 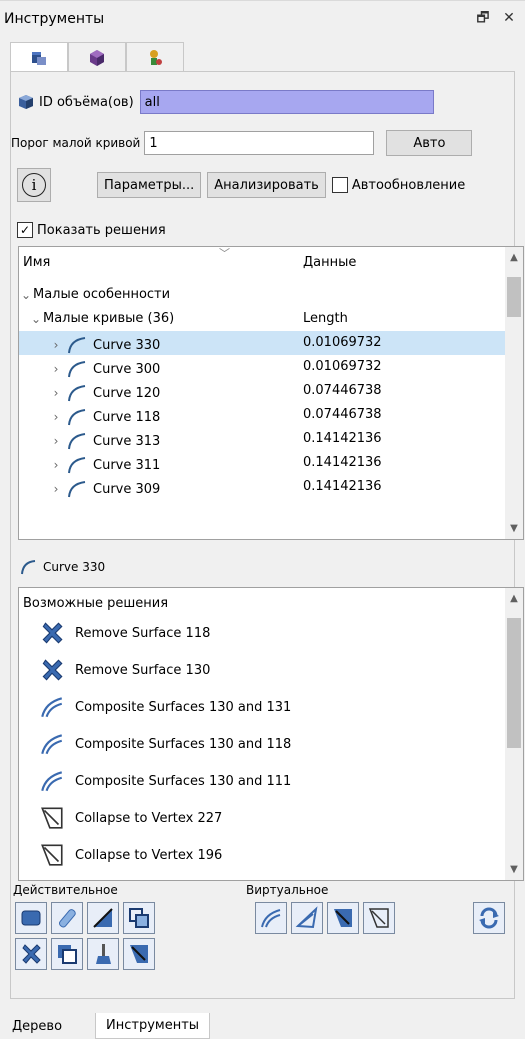 I want to click on collapse-edge-icon, so click(x=139, y=954).